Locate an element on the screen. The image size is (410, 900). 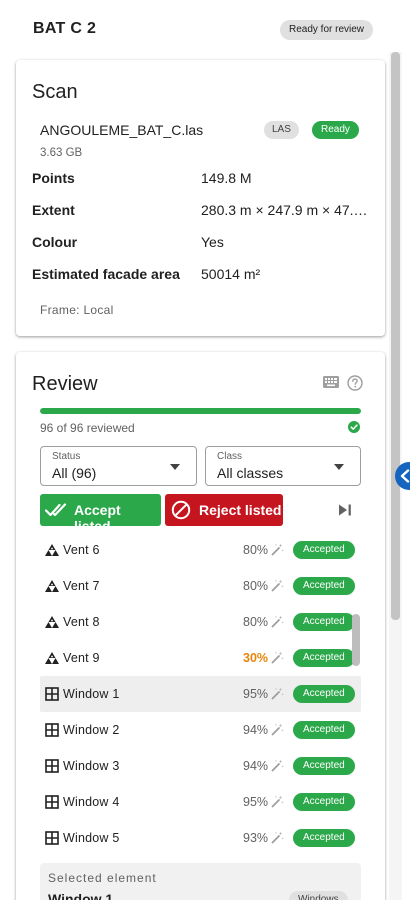
review-title: Review is located at coordinates (65, 384).